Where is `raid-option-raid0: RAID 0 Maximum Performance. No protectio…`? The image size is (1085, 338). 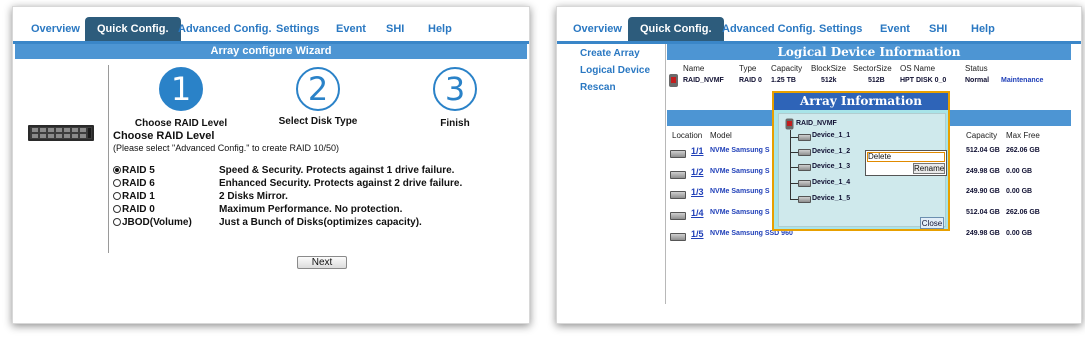
raid-option-raid0: RAID 0 Maximum Performance. No protectio… is located at coordinates (257, 210).